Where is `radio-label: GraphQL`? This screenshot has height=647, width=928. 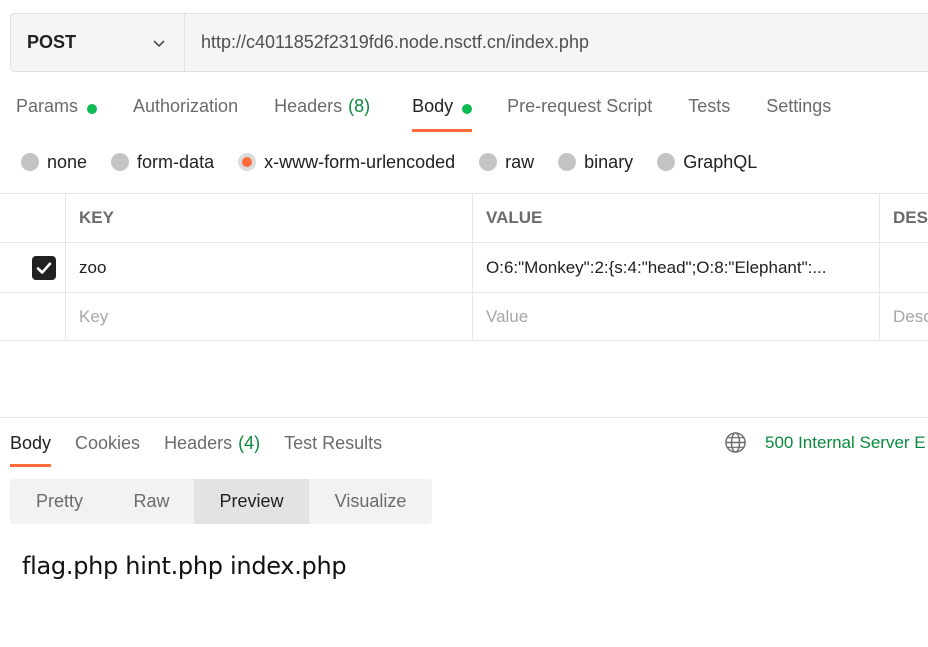 radio-label: GraphQL is located at coordinates (720, 161).